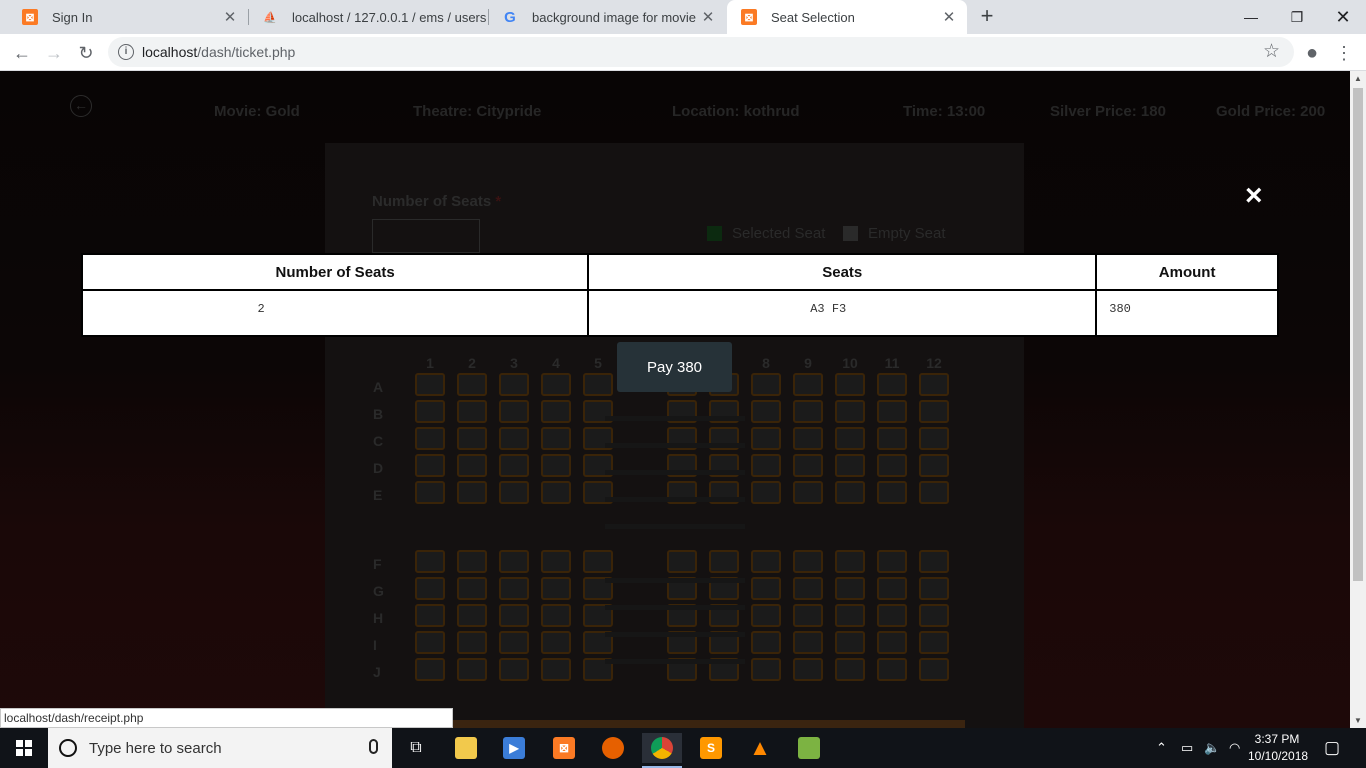  What do you see at coordinates (760, 748) in the screenshot?
I see `vlc-icon: ▲` at bounding box center [760, 748].